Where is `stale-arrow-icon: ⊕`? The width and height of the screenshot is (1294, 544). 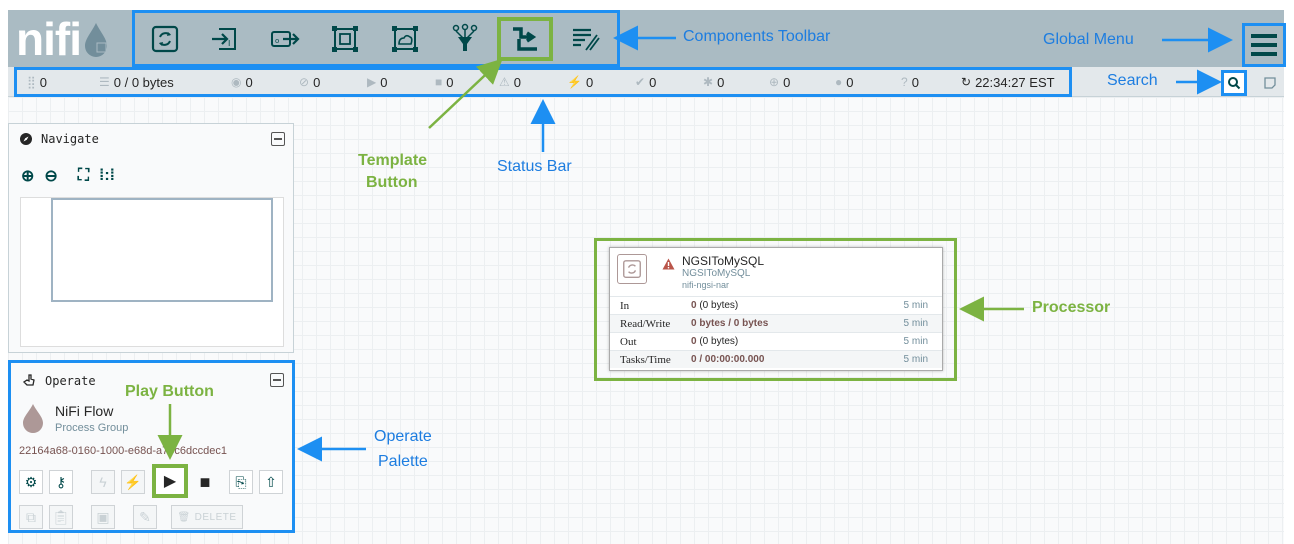
stale-arrow-icon: ⊕ is located at coordinates (774, 82).